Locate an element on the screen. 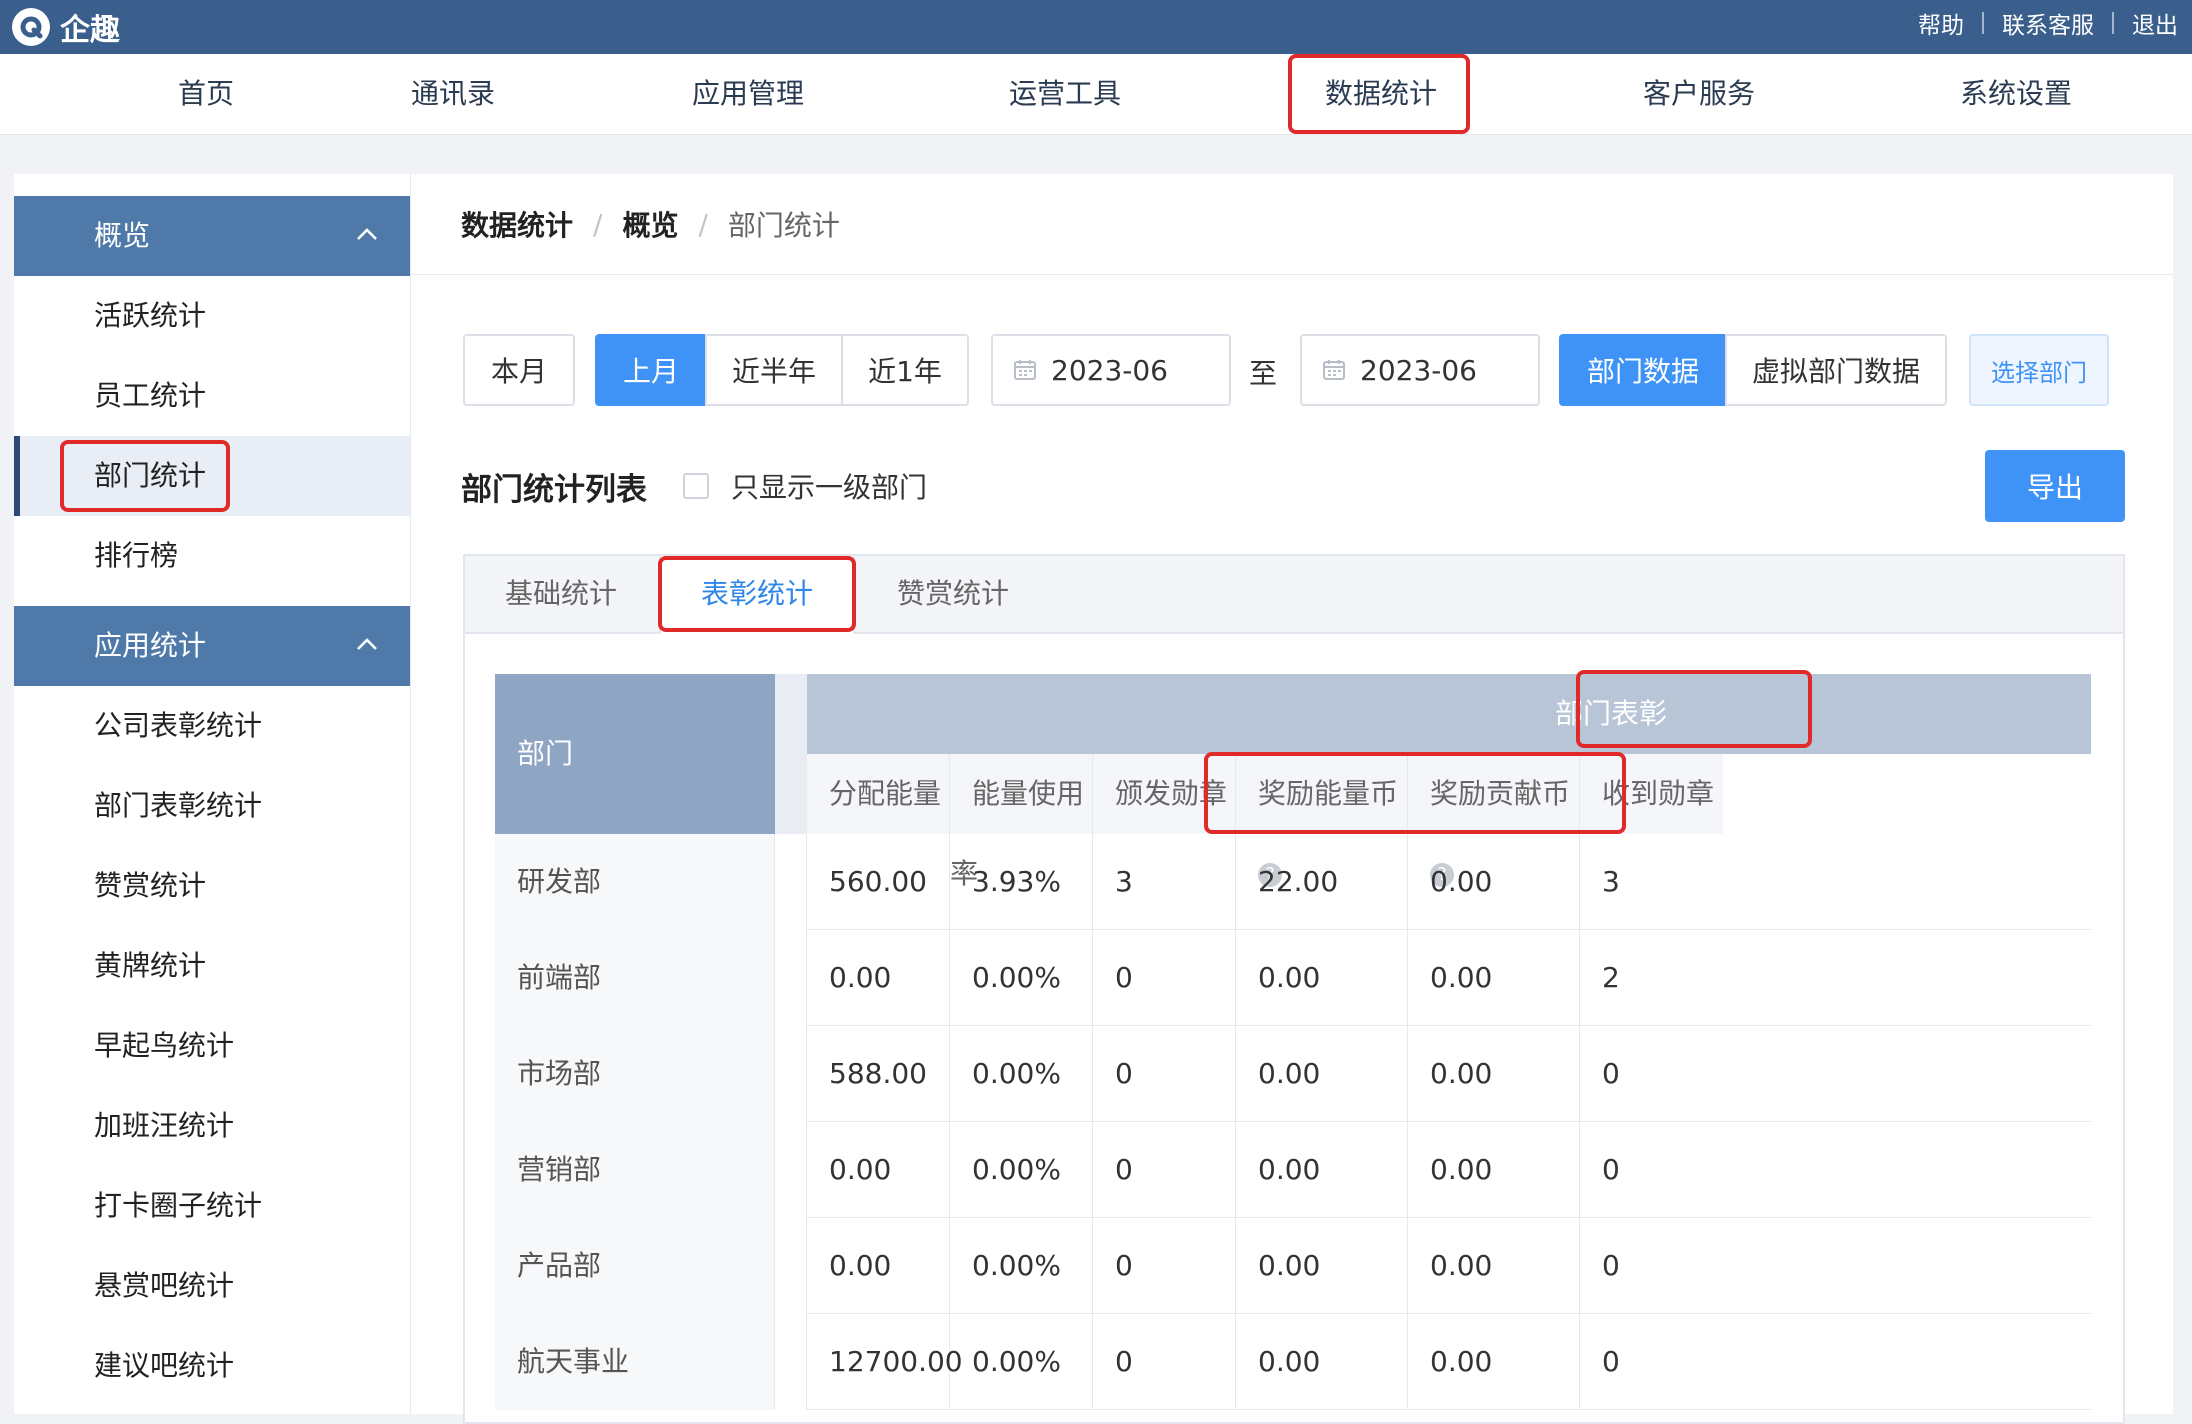 The image size is (2192, 1424). column-header-label: 颁发勋章 is located at coordinates (1171, 793).